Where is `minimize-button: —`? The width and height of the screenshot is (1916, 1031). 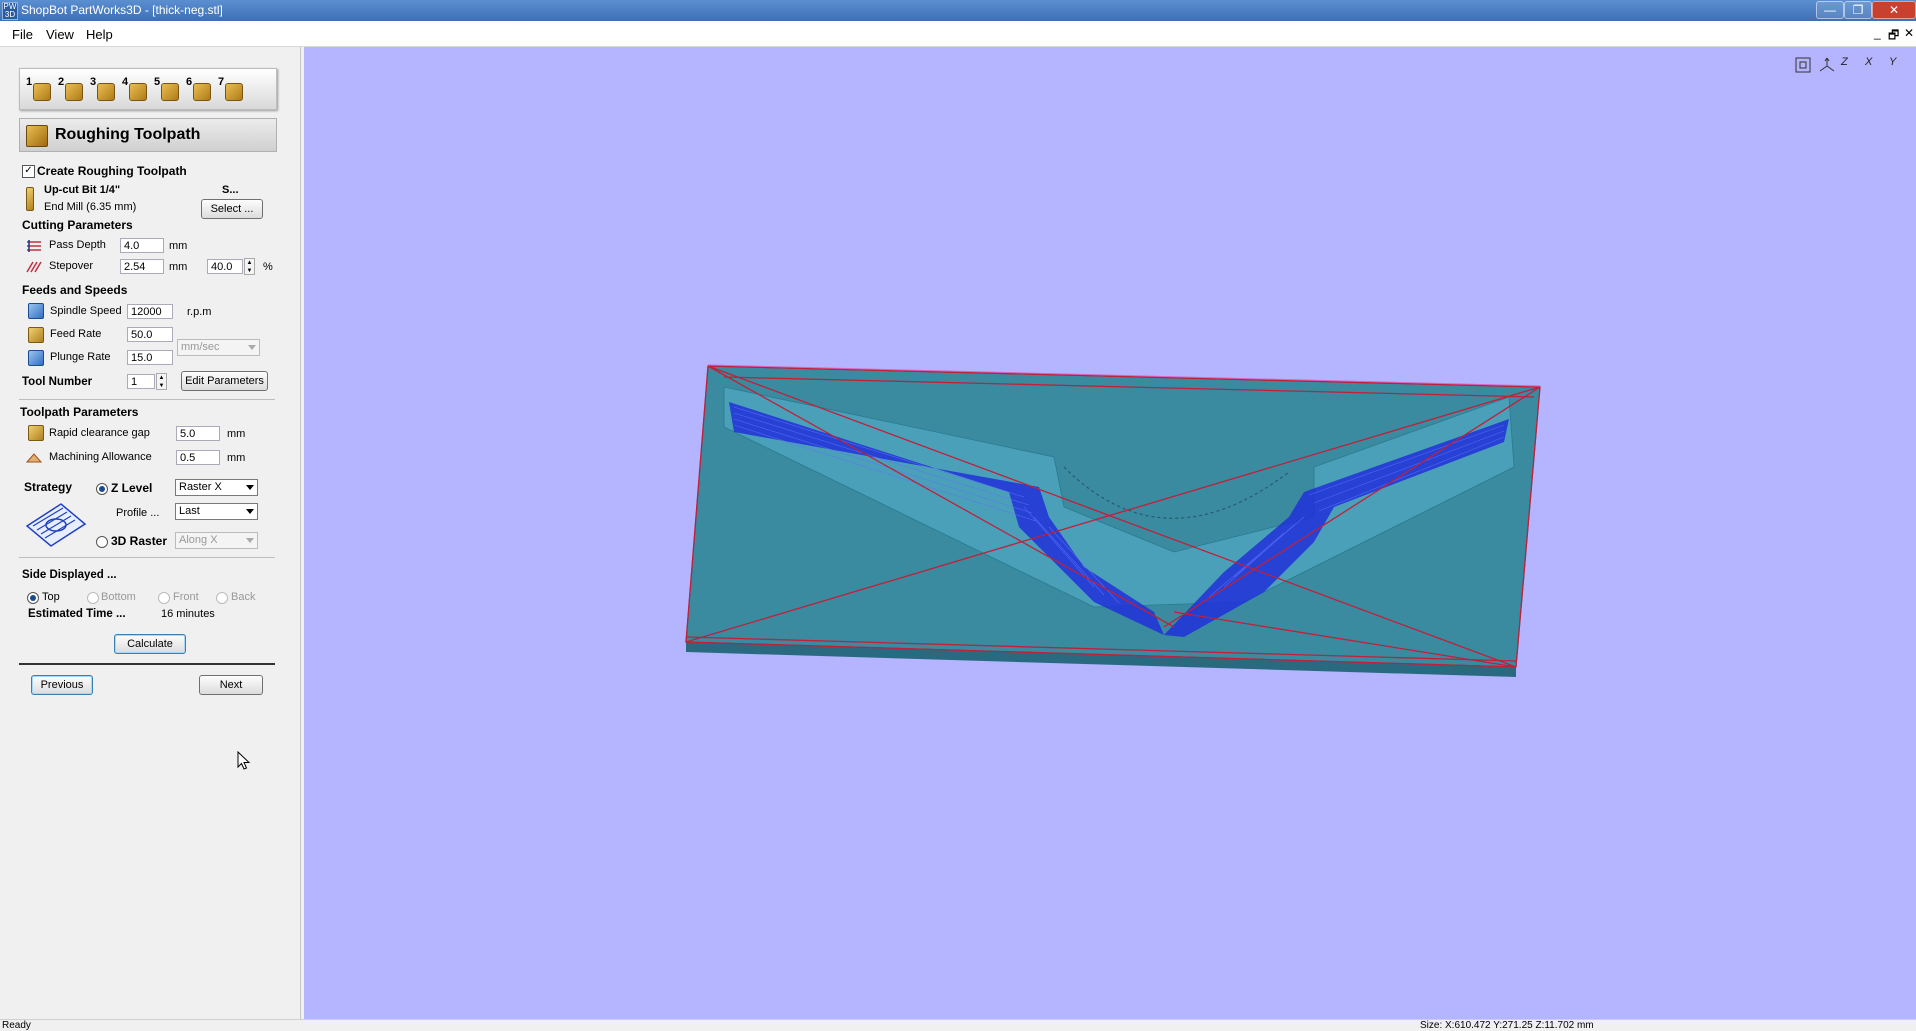 minimize-button: — is located at coordinates (1830, 10).